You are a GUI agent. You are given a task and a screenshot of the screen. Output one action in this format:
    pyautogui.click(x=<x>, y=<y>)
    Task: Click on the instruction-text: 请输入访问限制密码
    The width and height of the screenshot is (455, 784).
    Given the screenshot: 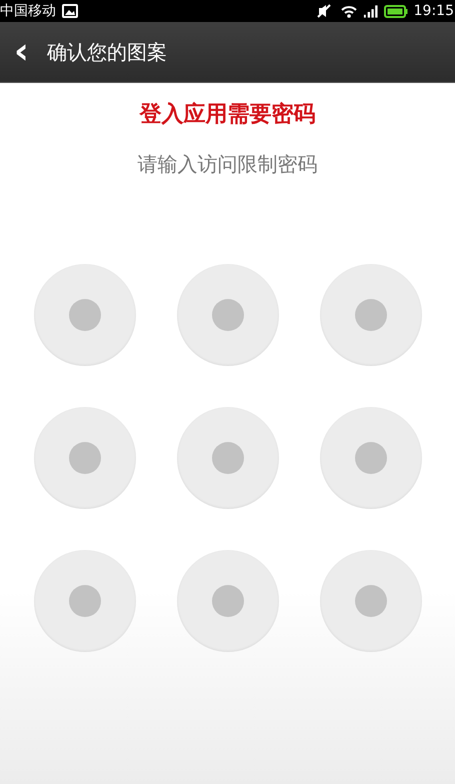 What is the action you would take?
    pyautogui.click(x=228, y=164)
    